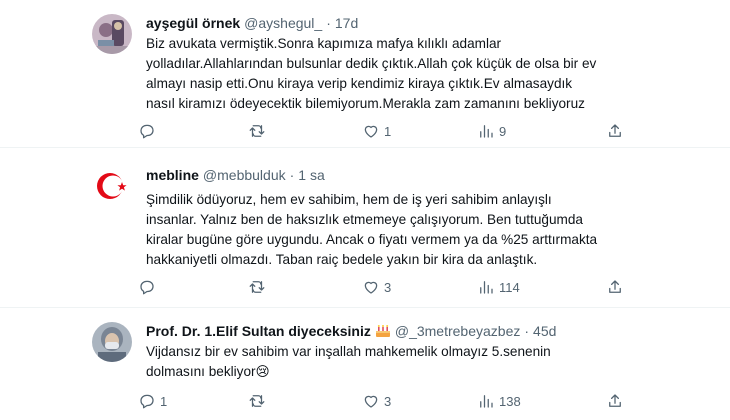 This screenshot has height=420, width=730. Describe the element at coordinates (503, 131) in the screenshot. I see `views-count: 9` at that location.